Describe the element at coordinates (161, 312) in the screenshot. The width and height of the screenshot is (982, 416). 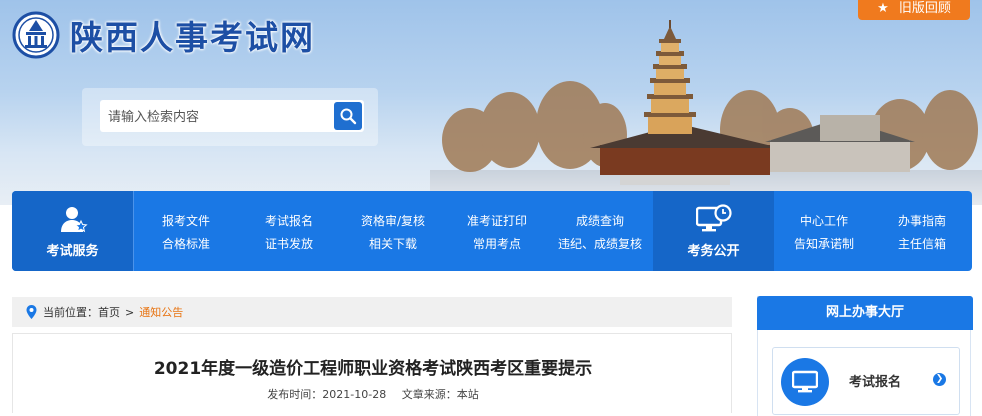
I see `breadcrumb-current: 通知公告` at that location.